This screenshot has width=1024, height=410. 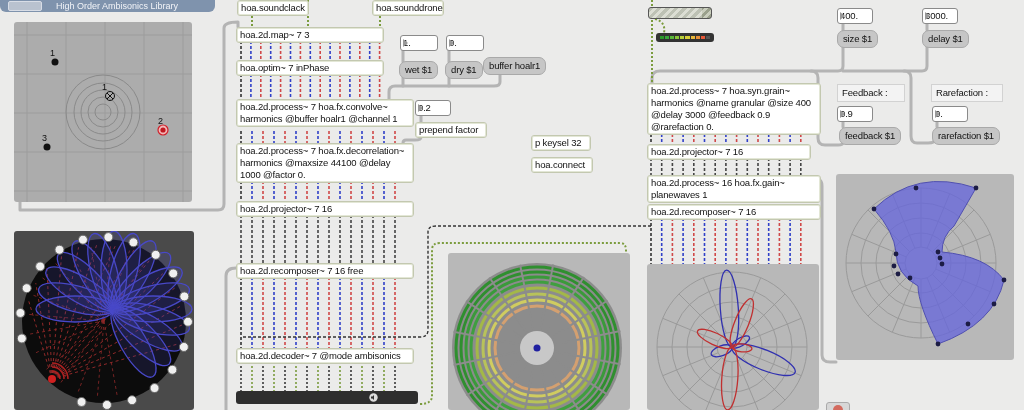 What do you see at coordinates (562, 165) in the screenshot?
I see `object-box: hoa.connect` at bounding box center [562, 165].